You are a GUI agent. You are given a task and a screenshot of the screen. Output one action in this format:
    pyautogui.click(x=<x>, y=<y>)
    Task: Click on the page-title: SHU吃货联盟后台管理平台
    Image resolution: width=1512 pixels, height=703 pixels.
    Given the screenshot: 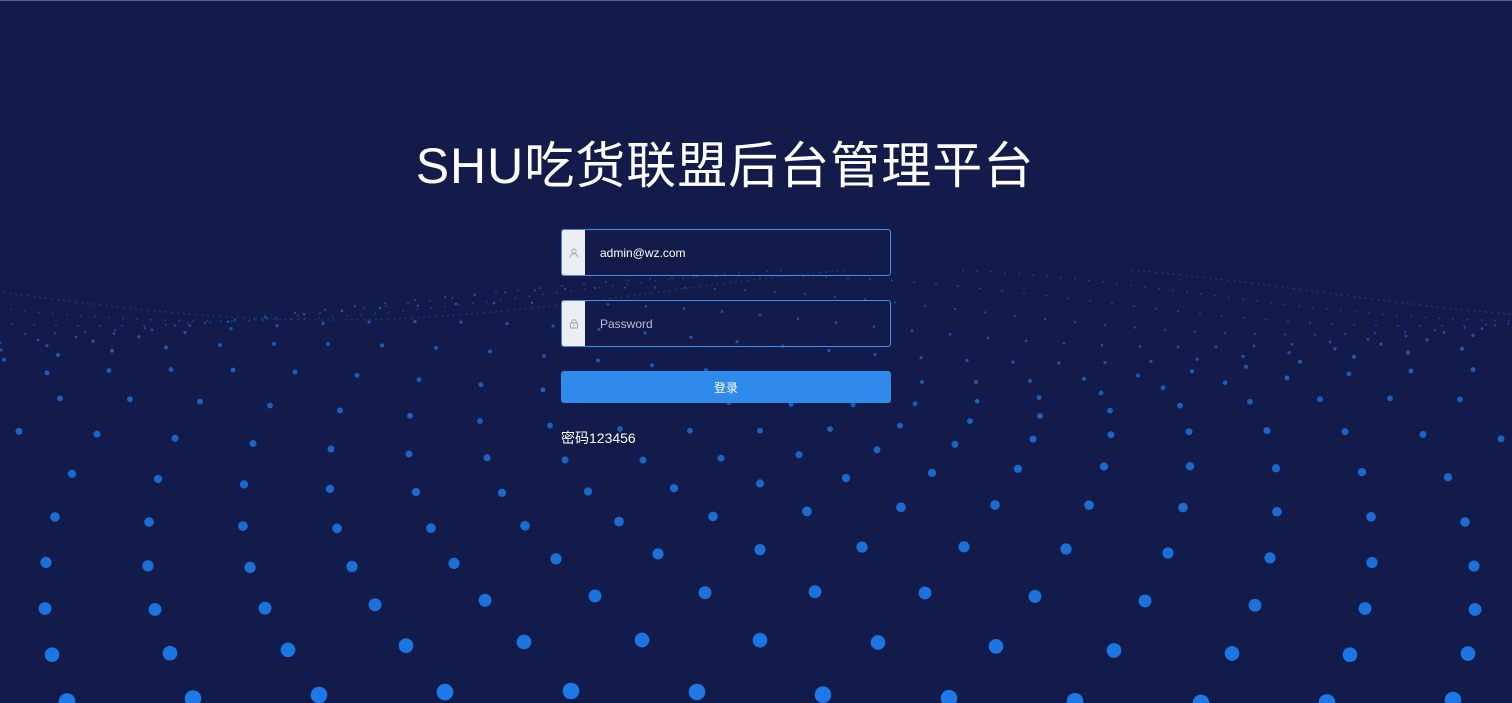 What is the action you would take?
    pyautogui.click(x=725, y=166)
    